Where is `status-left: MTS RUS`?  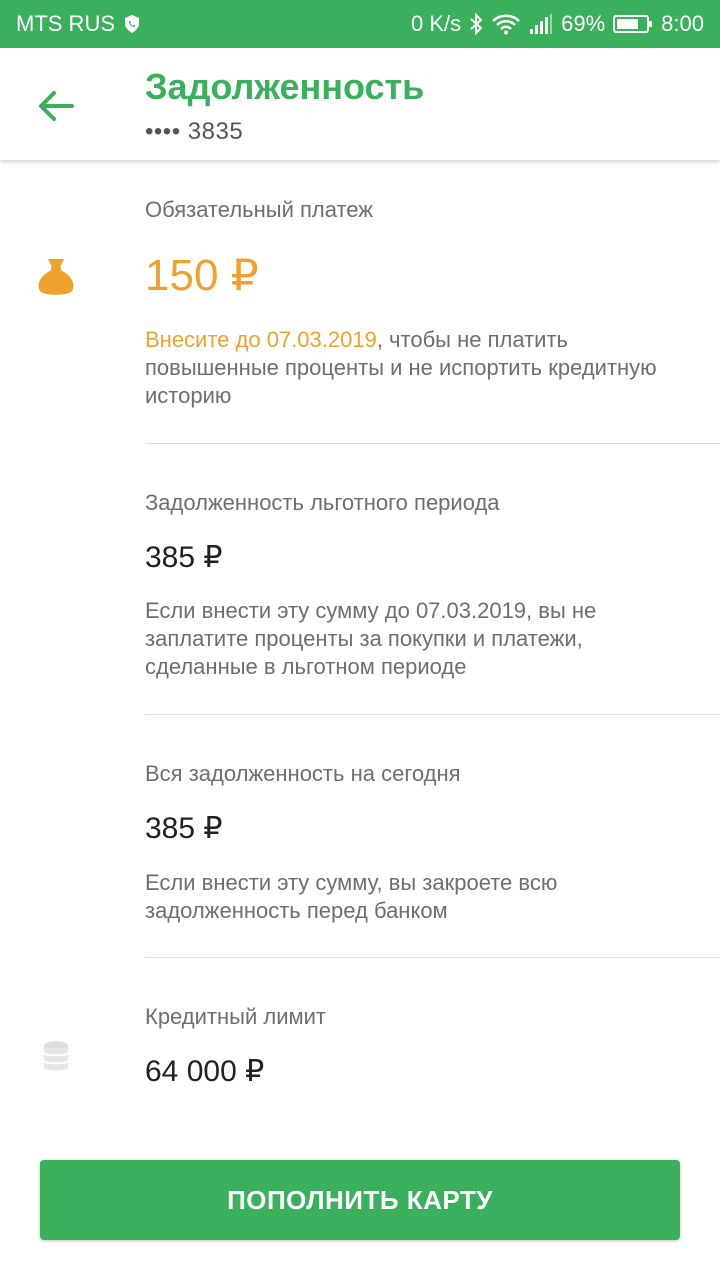 status-left: MTS RUS is located at coordinates (78, 24).